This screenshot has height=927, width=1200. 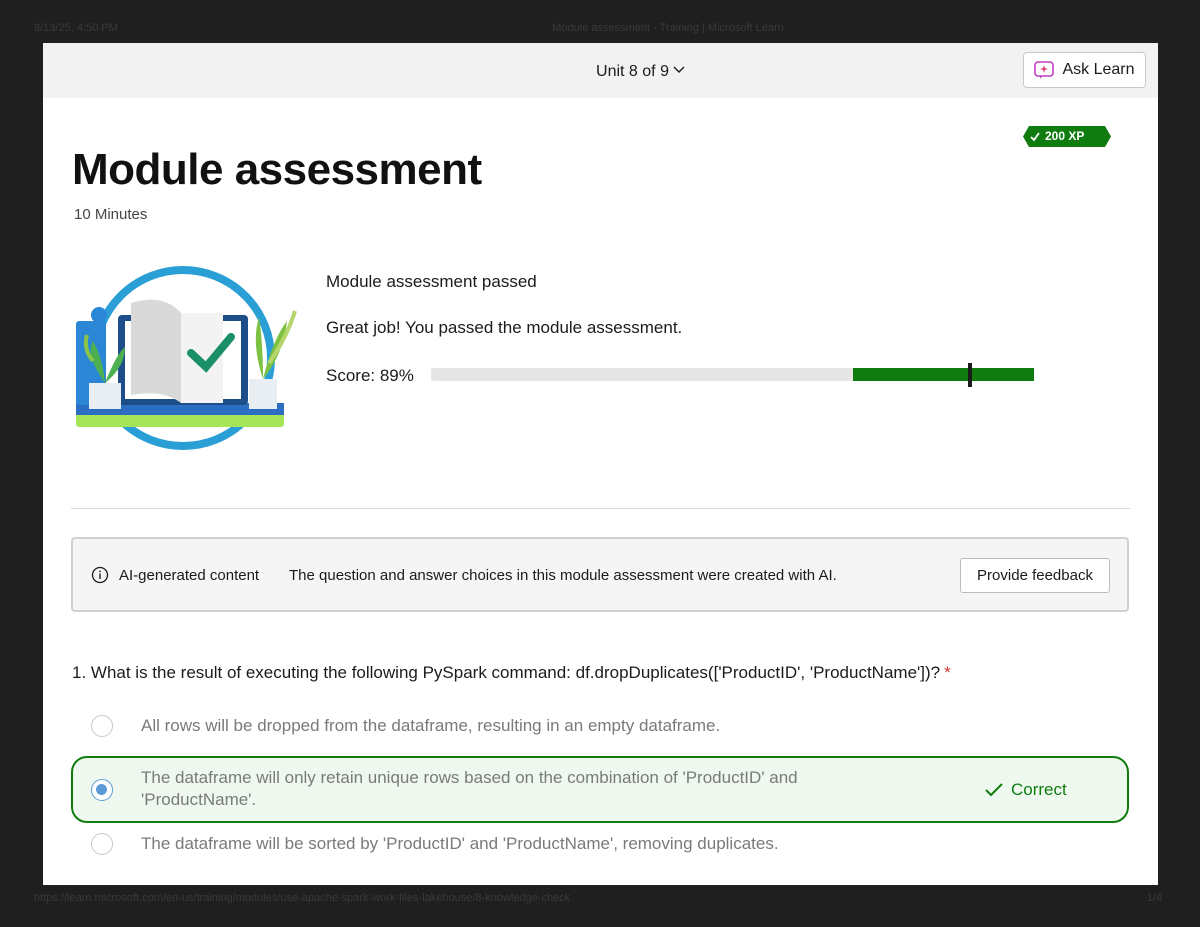 I want to click on ai-notice-label: AI-generated content, so click(x=189, y=575).